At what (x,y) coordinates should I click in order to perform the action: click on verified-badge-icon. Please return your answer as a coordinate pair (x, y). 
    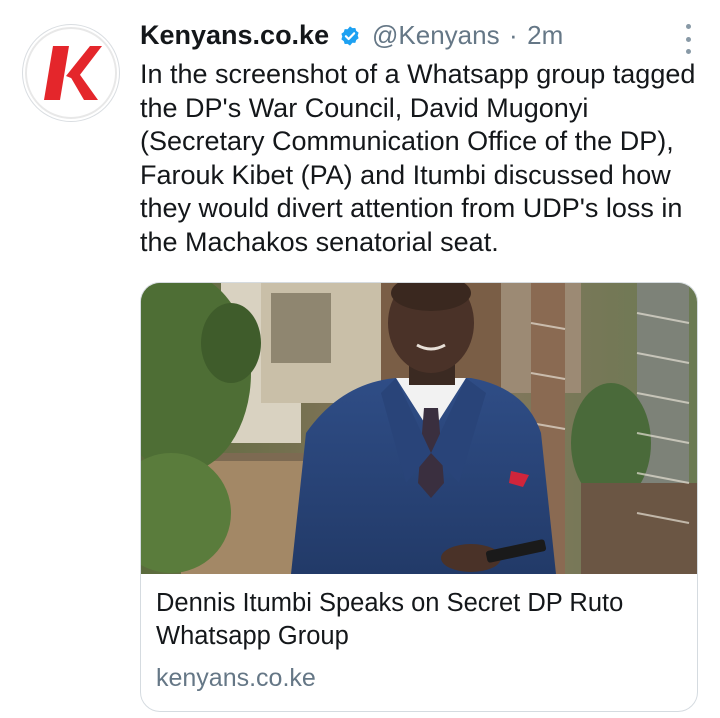
    Looking at the image, I should click on (349, 35).